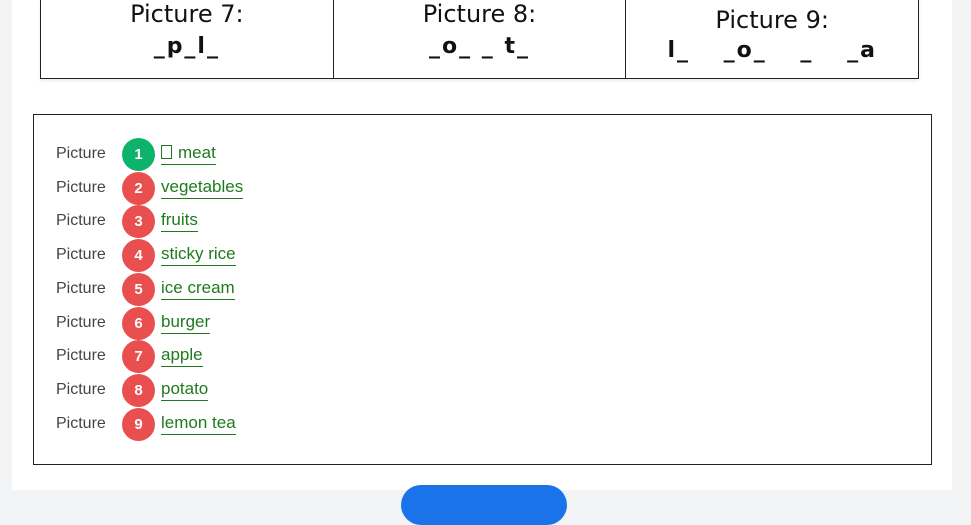  I want to click on wrong-badge: 8, so click(138, 390).